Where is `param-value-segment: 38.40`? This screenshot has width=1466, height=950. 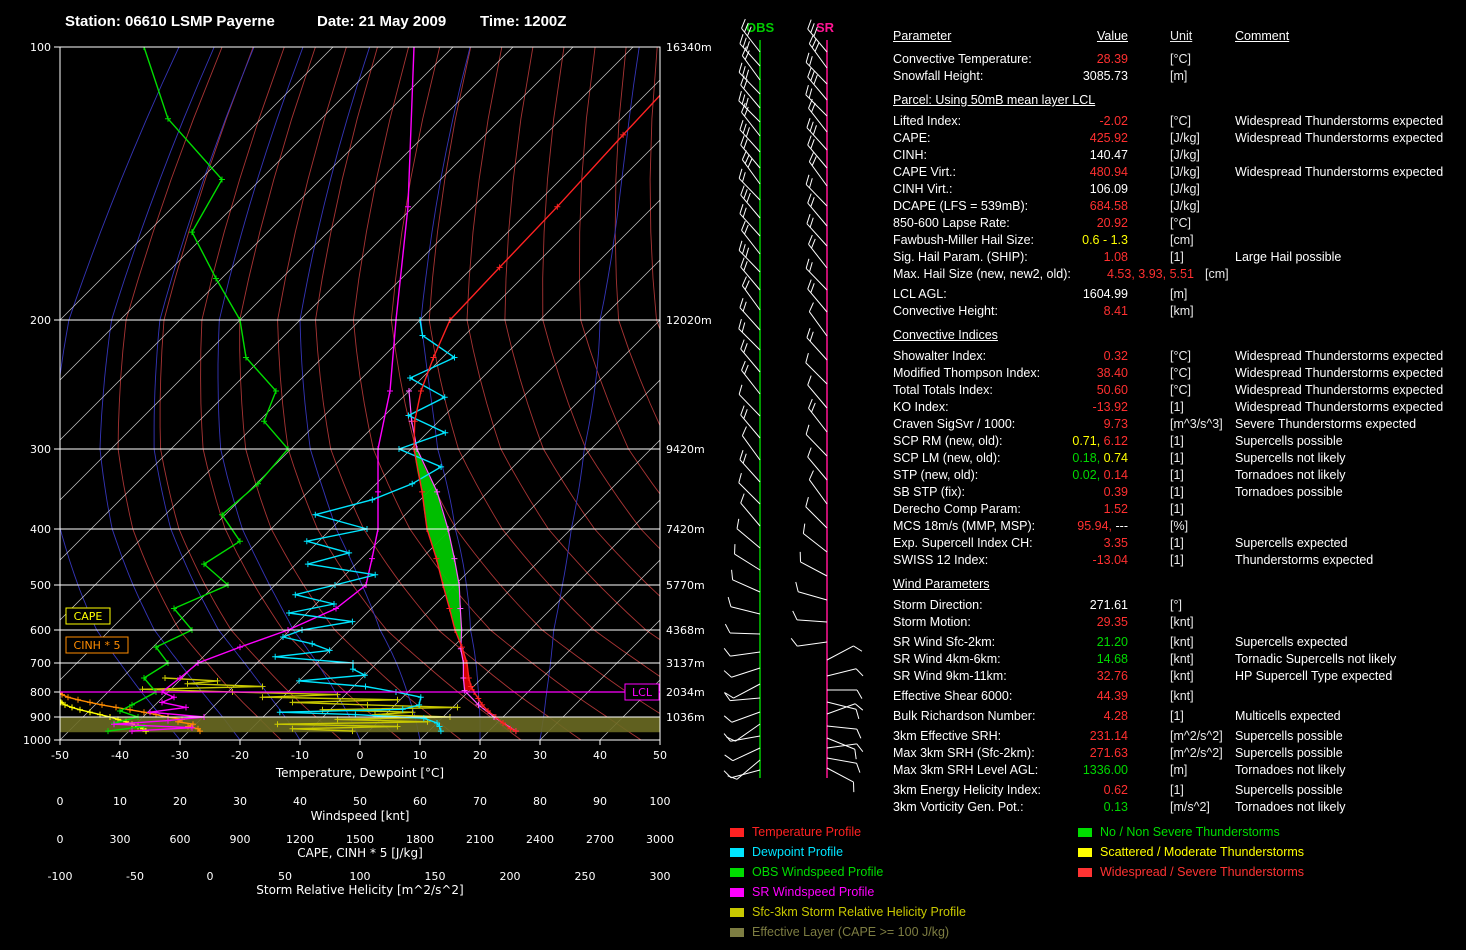 param-value-segment: 38.40 is located at coordinates (1112, 373).